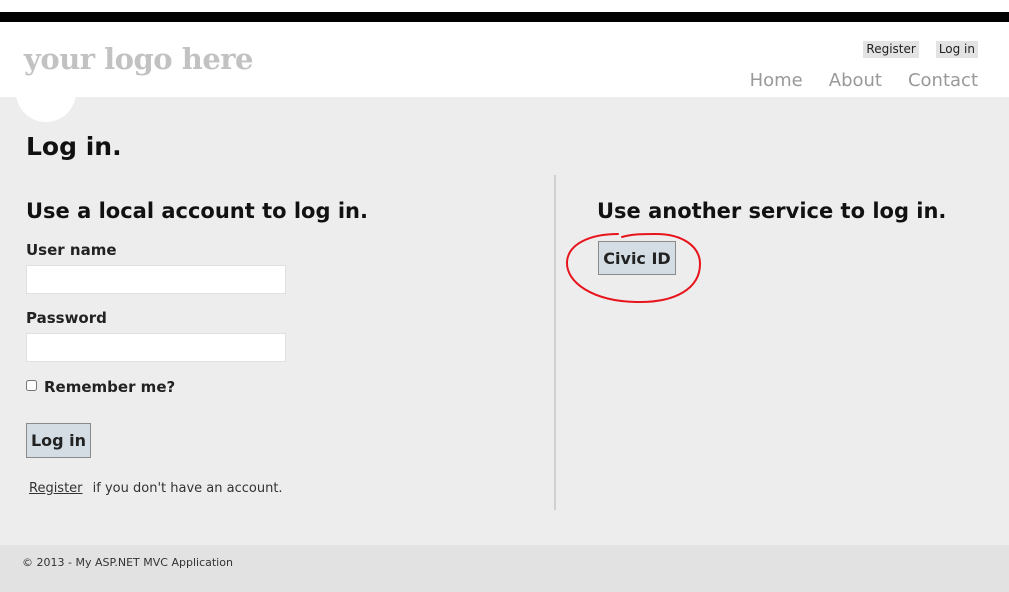 Image resolution: width=1009 pixels, height=592 pixels. I want to click on register-link: Register, so click(891, 49).